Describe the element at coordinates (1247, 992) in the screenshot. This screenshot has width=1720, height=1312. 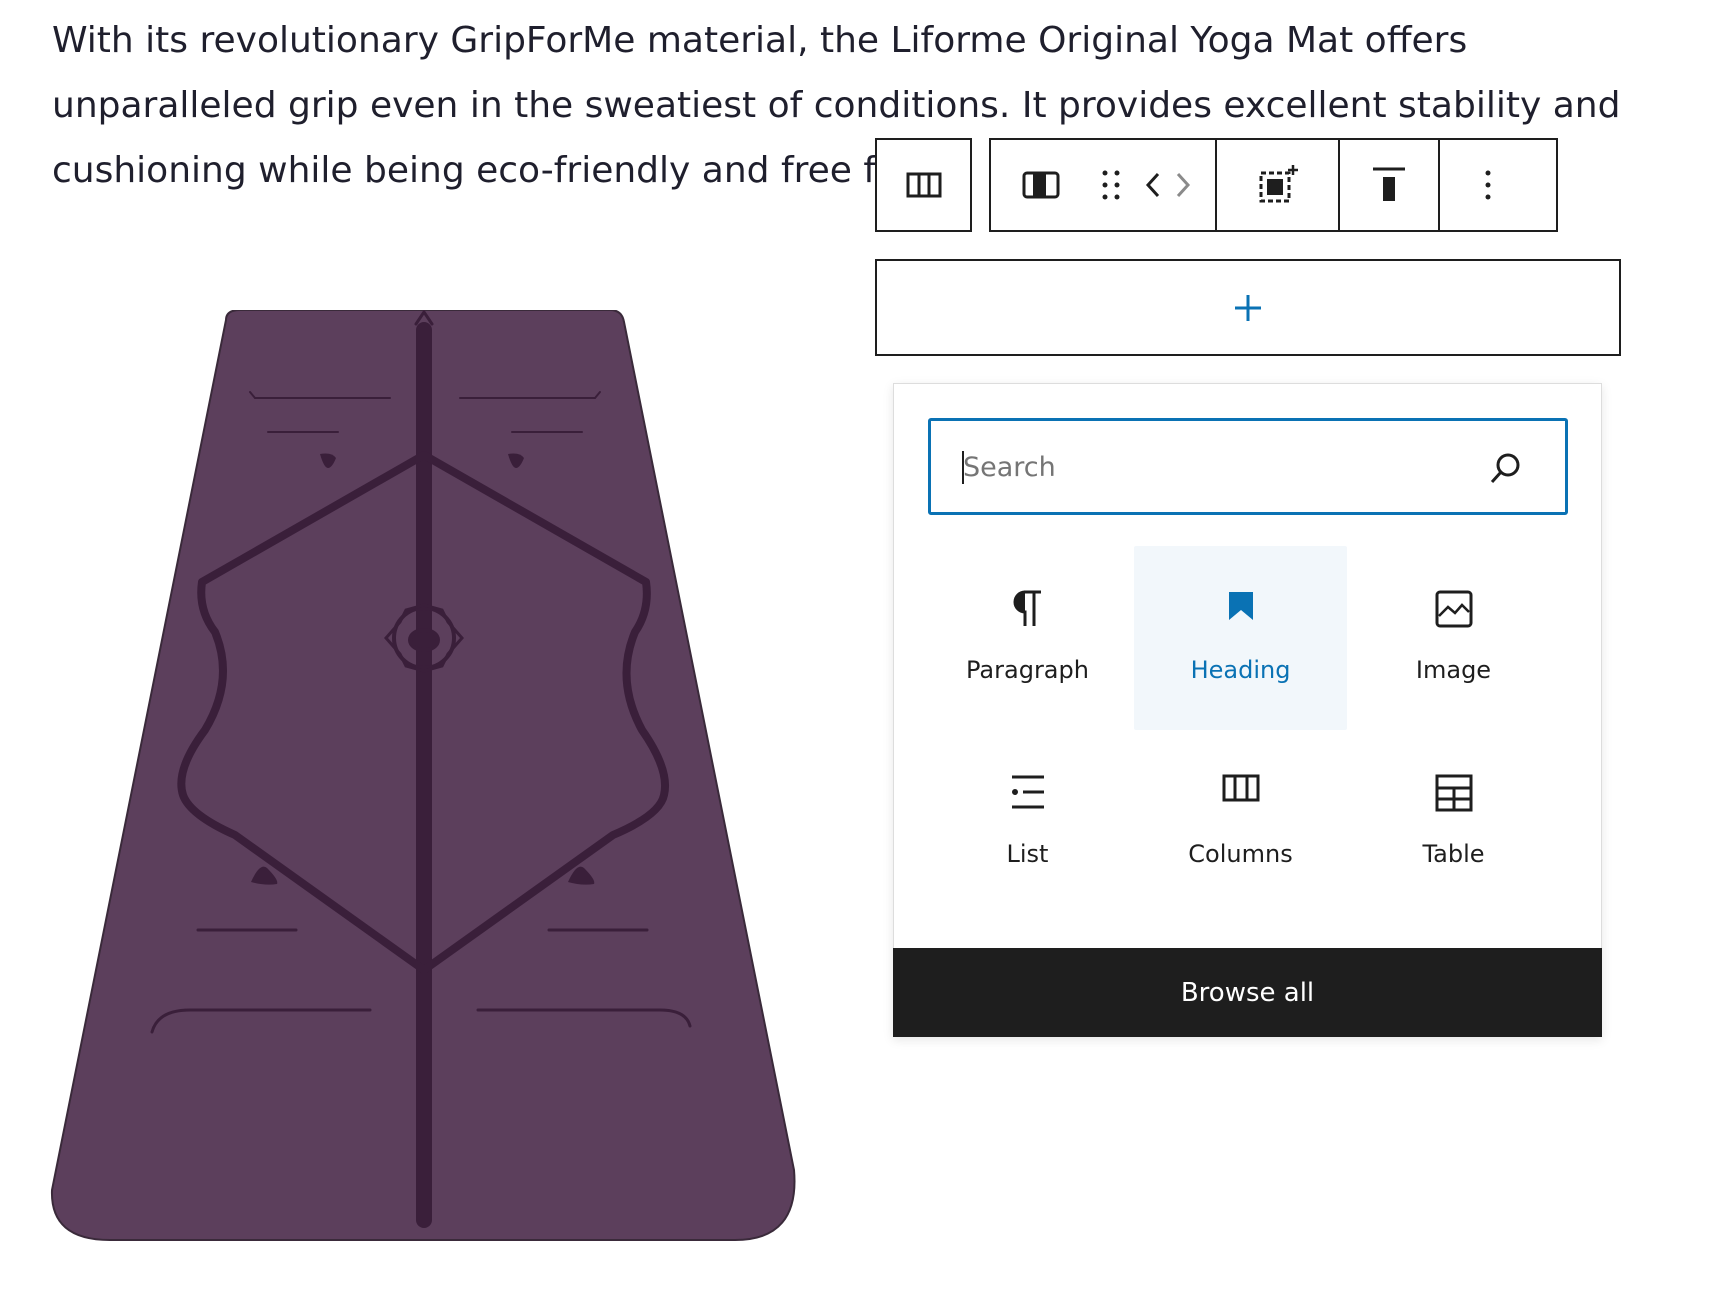
I see `browse-all-button: Browse all` at that location.